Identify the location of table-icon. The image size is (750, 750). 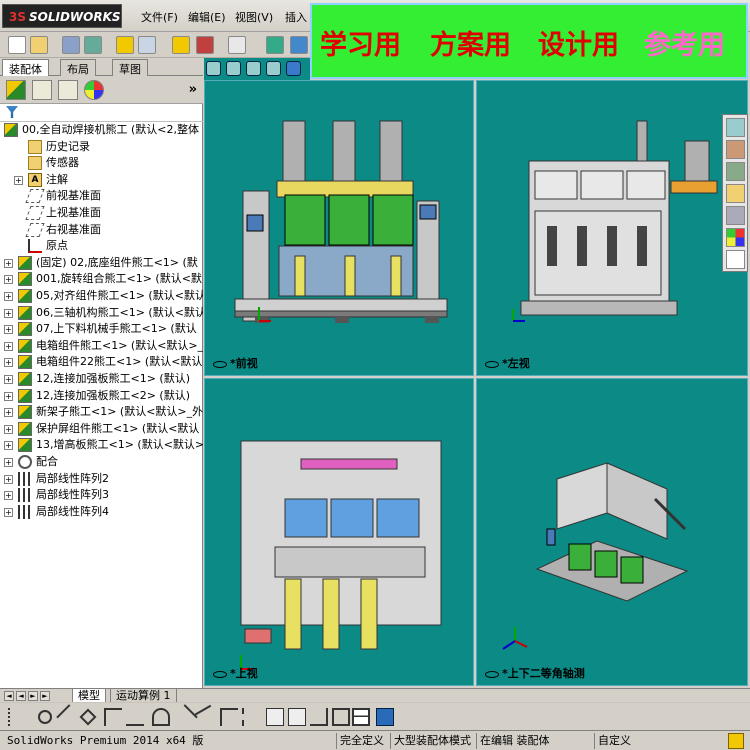
(361, 717).